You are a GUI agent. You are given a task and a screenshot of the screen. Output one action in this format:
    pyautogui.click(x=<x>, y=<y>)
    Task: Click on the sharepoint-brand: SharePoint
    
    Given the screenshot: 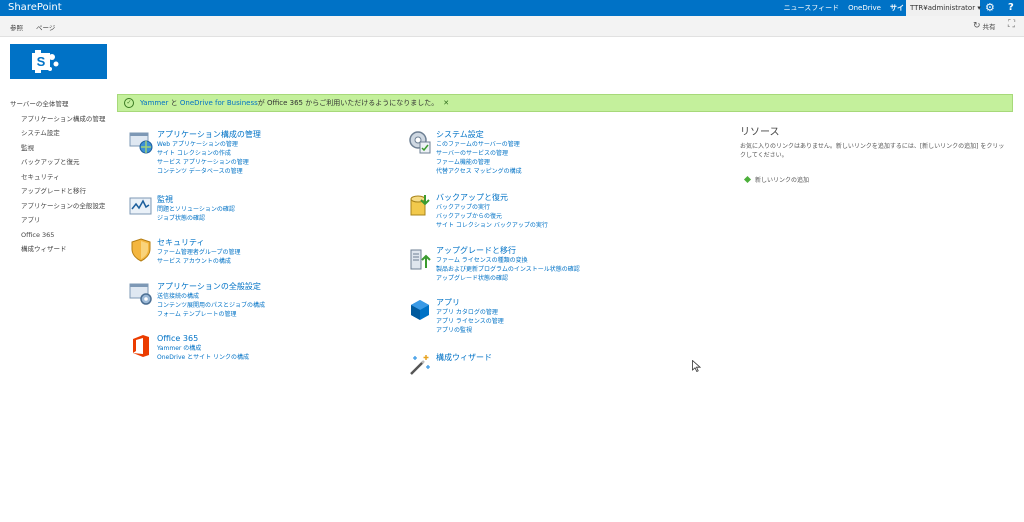 What is the action you would take?
    pyautogui.click(x=35, y=8)
    